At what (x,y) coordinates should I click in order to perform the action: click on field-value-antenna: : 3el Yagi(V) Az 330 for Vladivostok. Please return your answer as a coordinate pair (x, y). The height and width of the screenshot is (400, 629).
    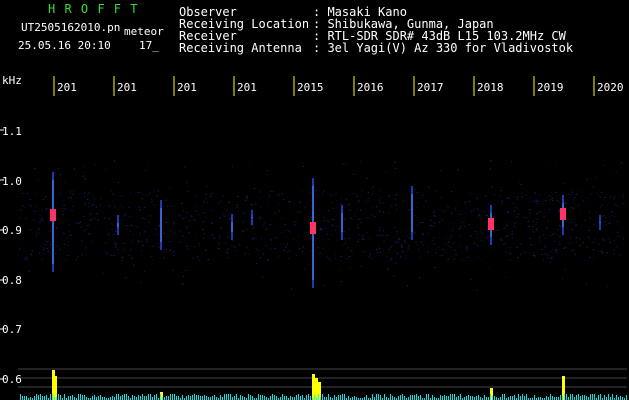
    Looking at the image, I should click on (443, 48).